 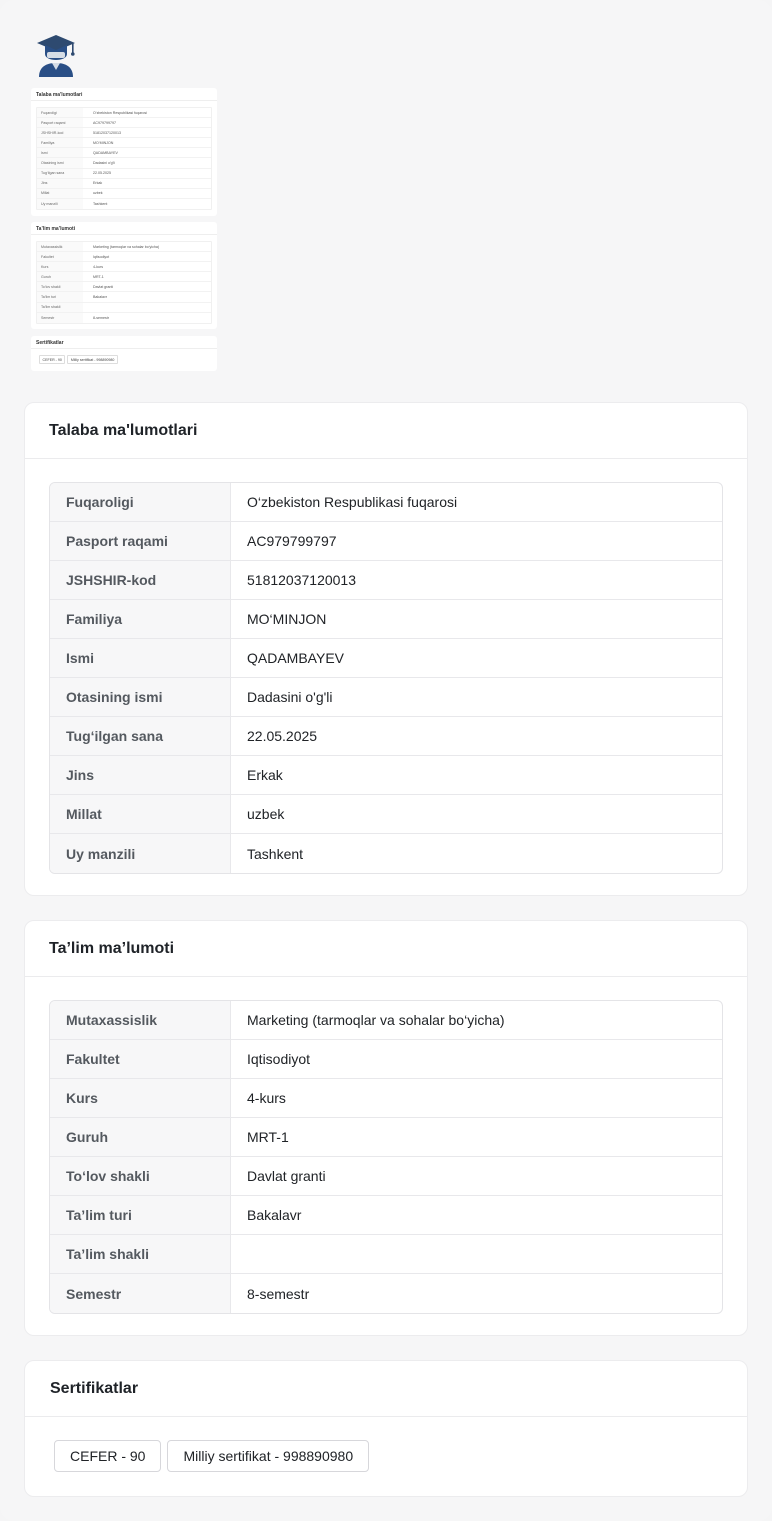 What do you see at coordinates (386, 853) in the screenshot?
I see `table-row: Uy manzili Tashkent` at bounding box center [386, 853].